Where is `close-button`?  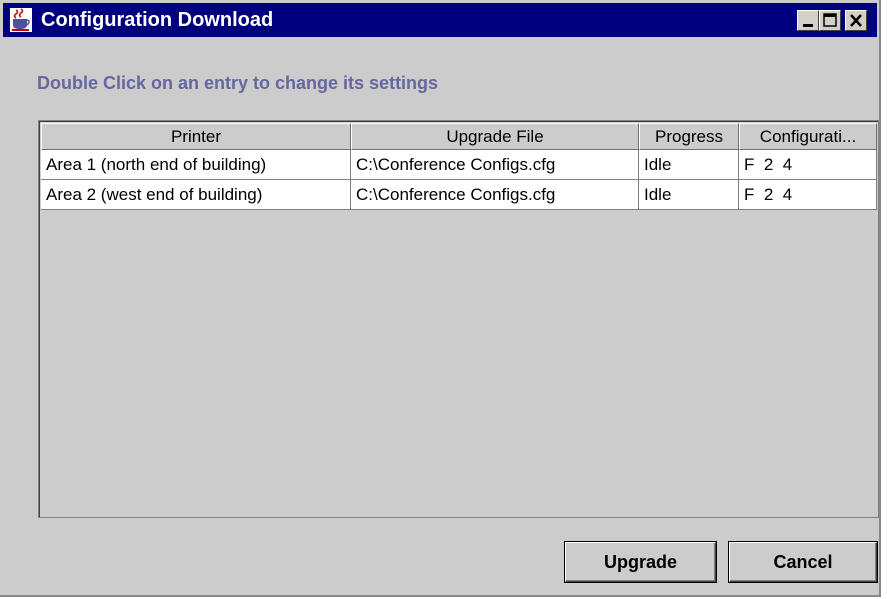
close-button is located at coordinates (856, 20).